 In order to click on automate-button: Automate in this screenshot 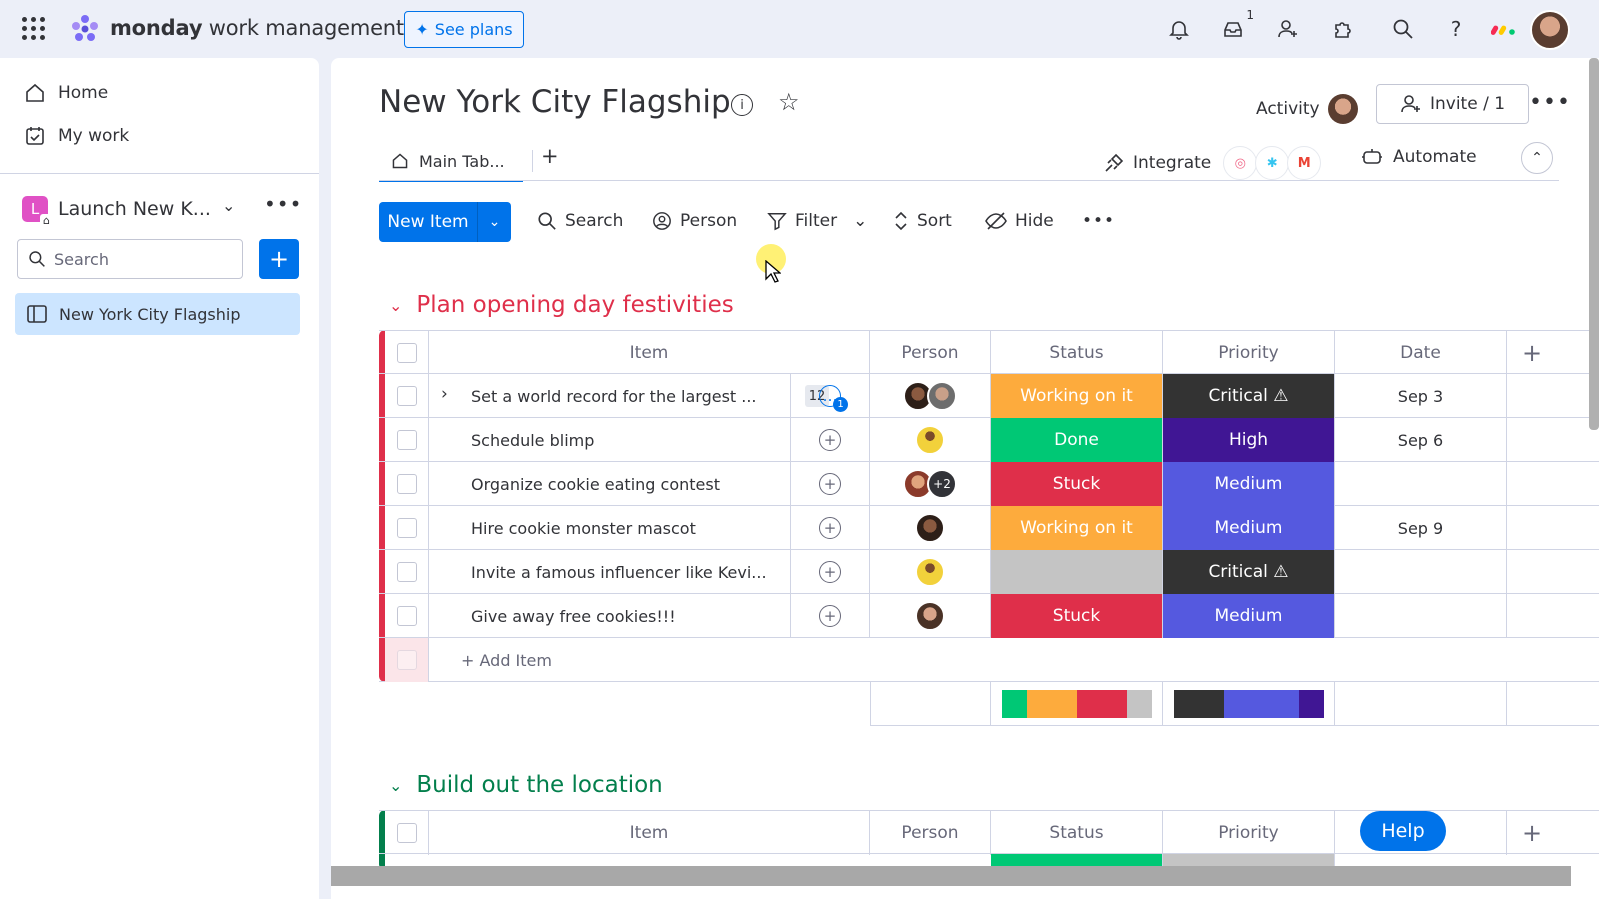, I will do `click(1419, 157)`.